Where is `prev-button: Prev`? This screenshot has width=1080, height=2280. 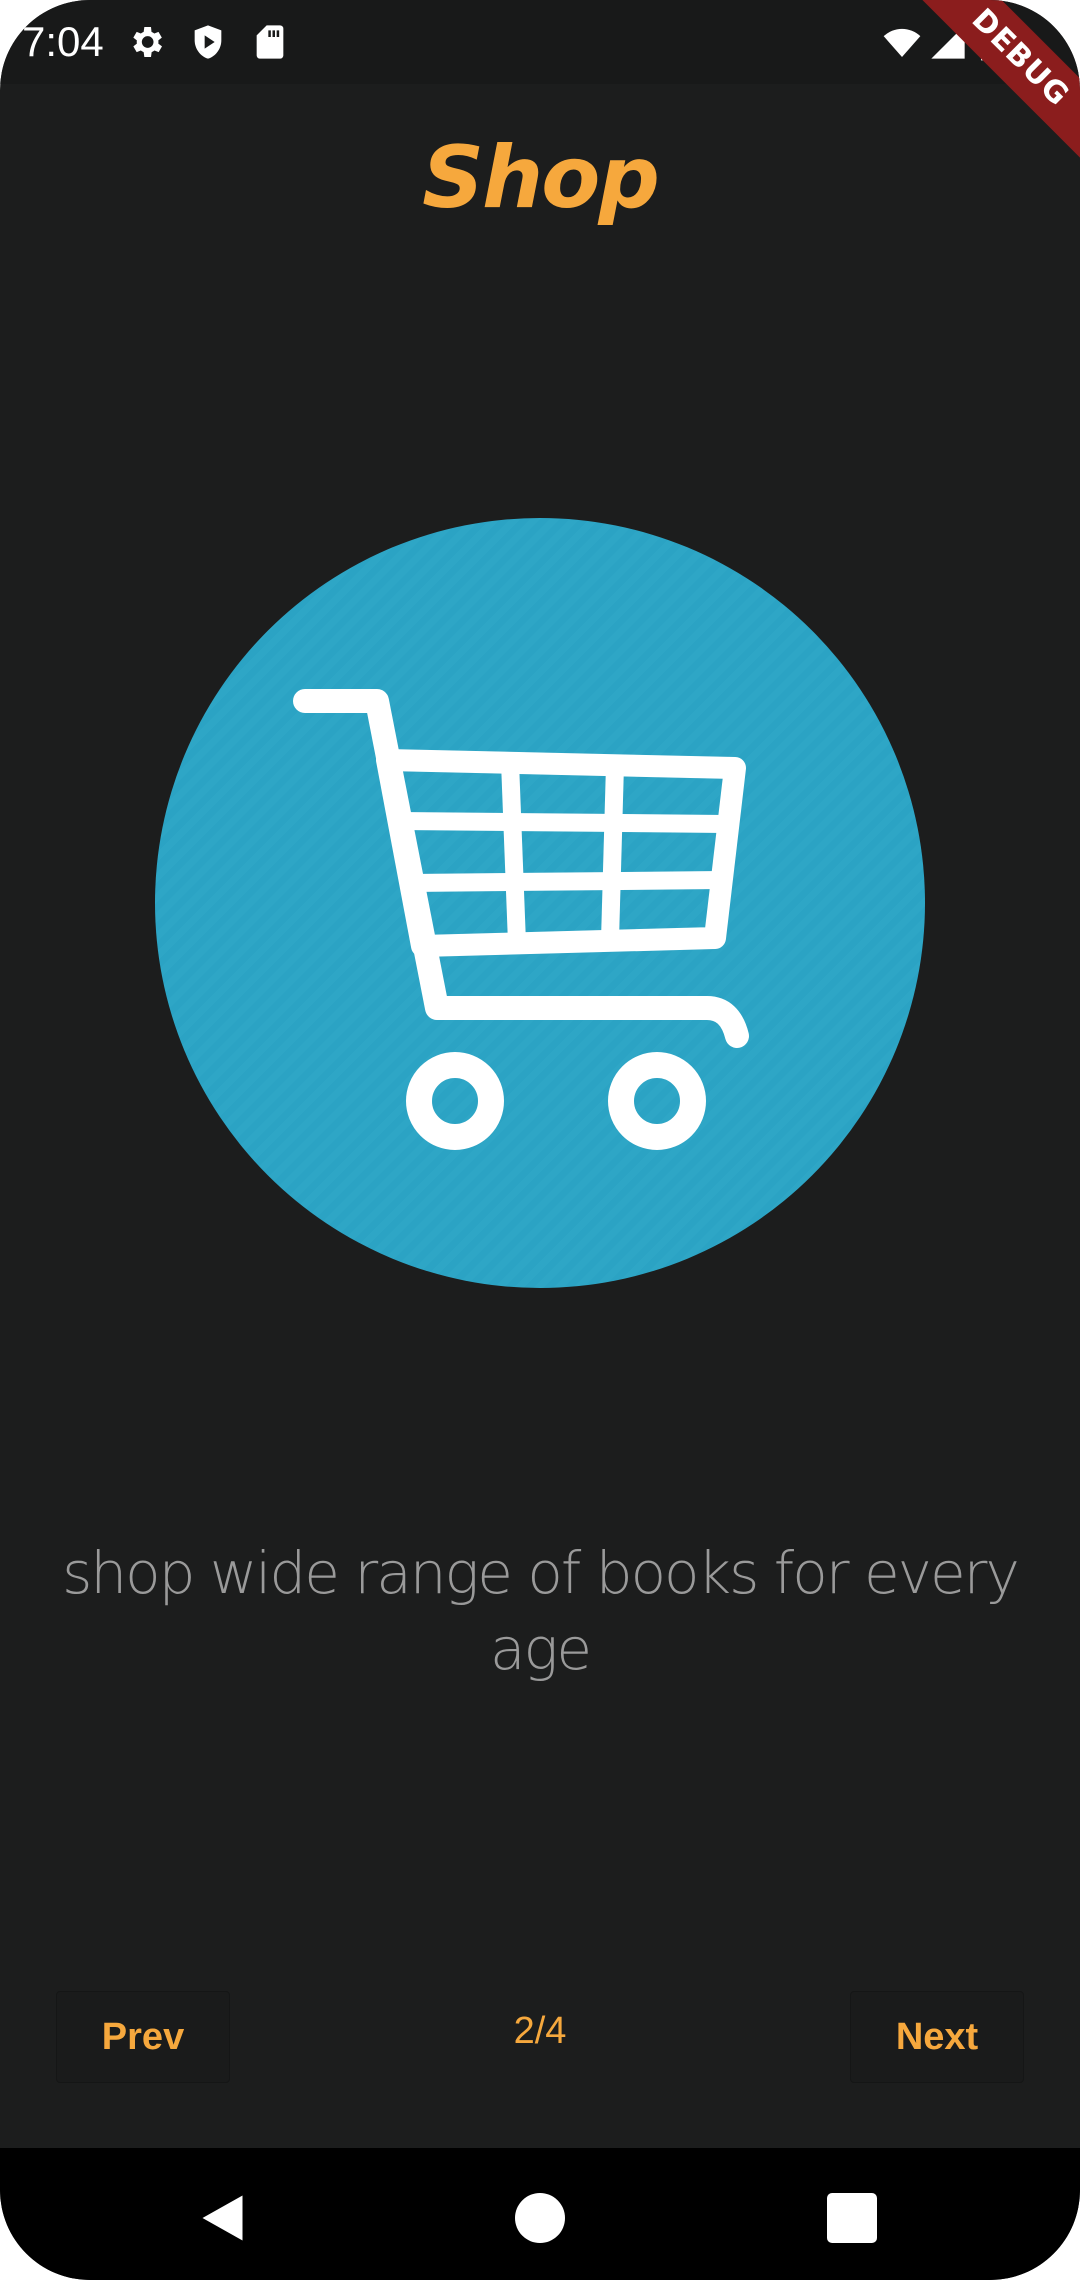
prev-button: Prev is located at coordinates (143, 2037).